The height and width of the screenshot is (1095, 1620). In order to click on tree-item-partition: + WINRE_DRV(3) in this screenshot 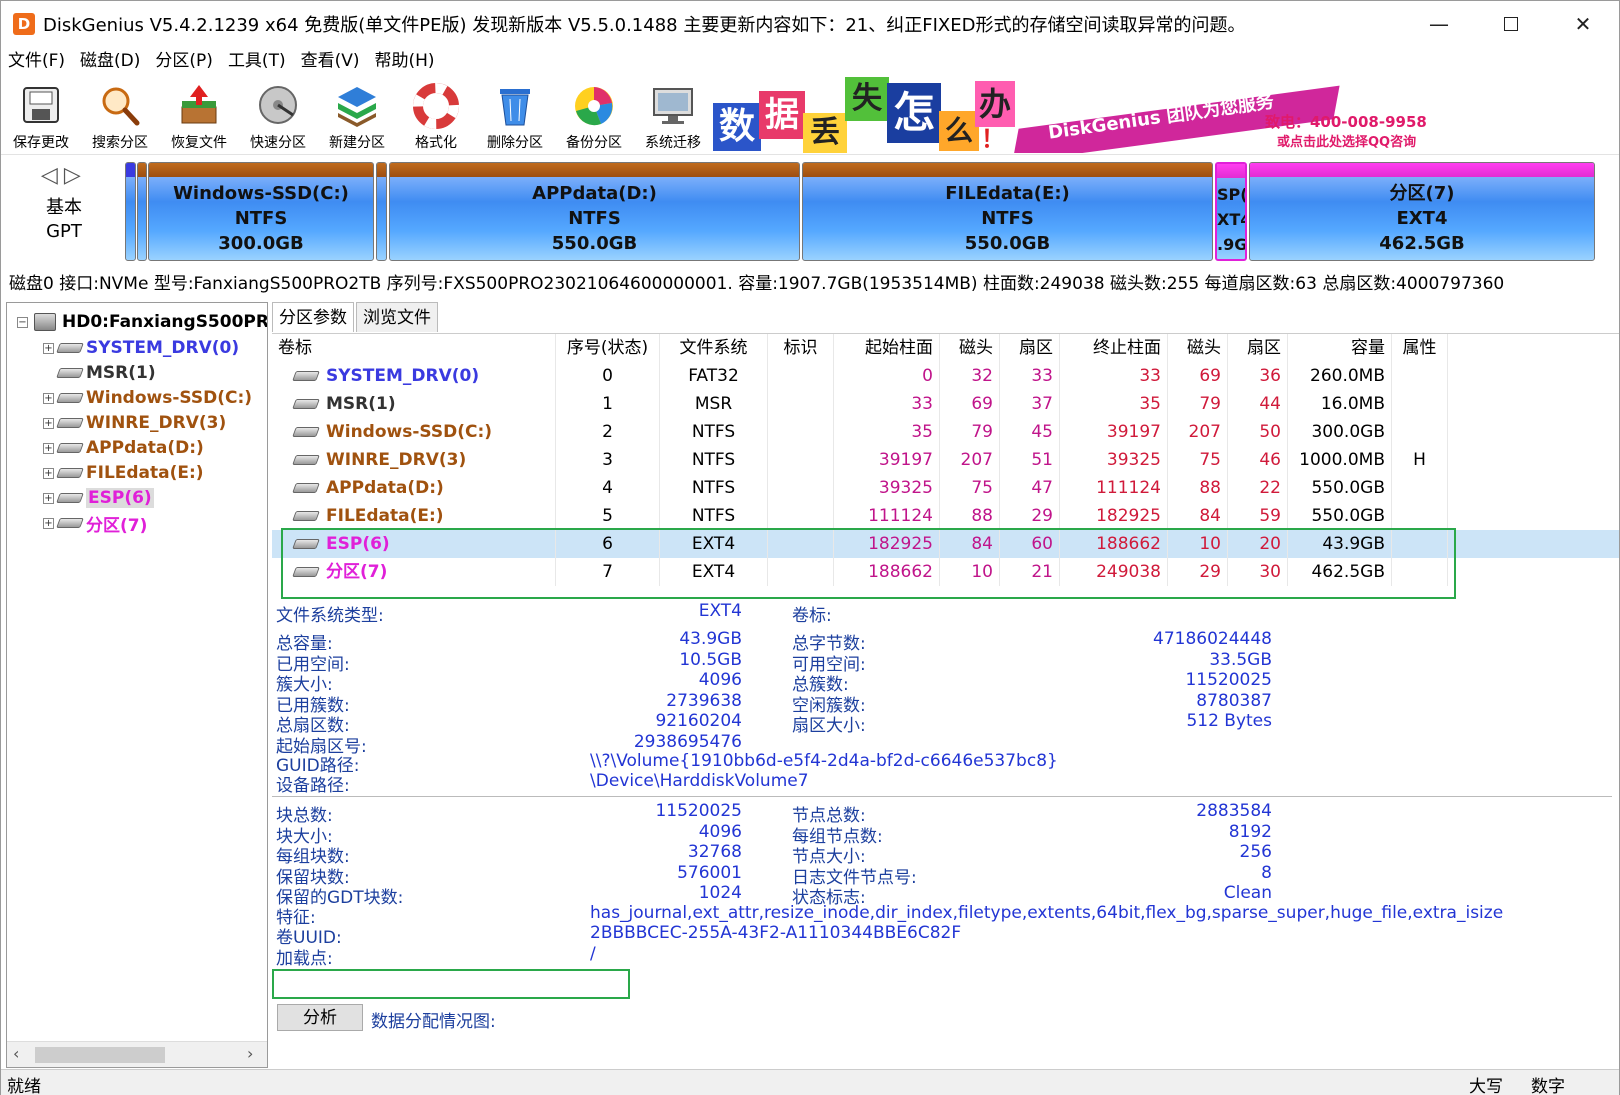, I will do `click(134, 423)`.